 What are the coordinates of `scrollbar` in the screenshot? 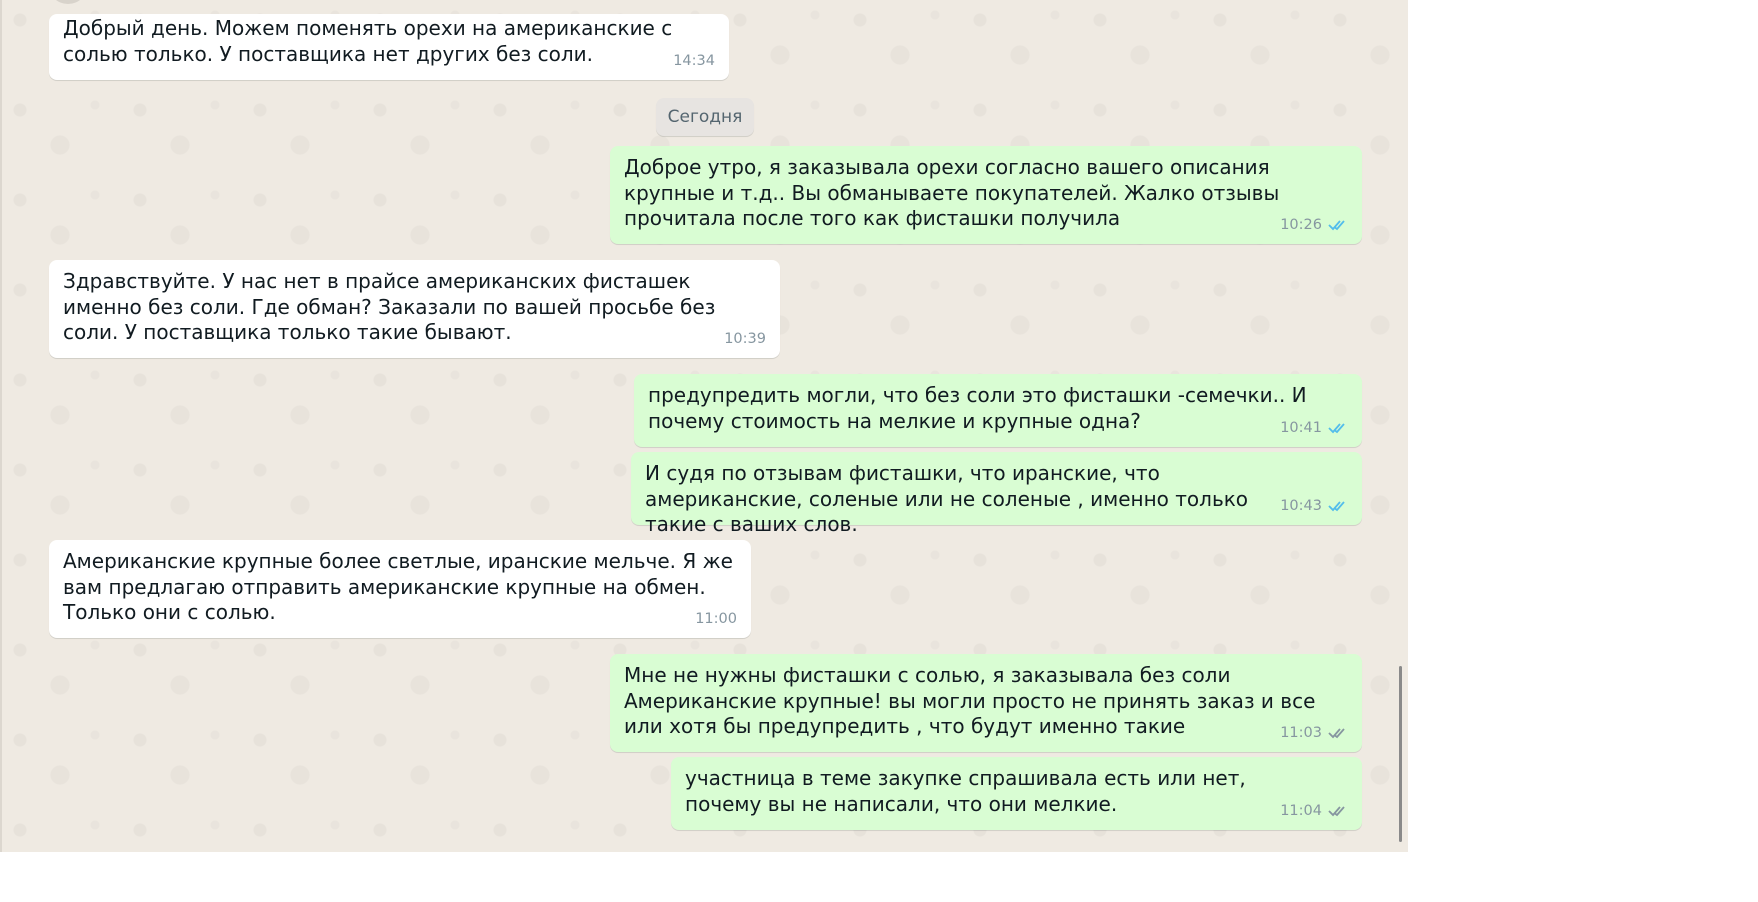 It's located at (1400, 754).